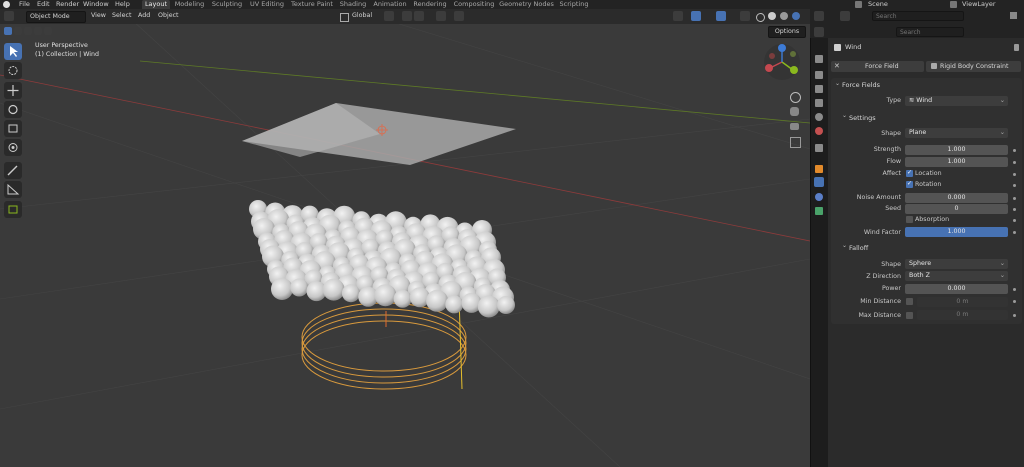  Describe the element at coordinates (932, 219) in the screenshot. I see `absorption-label: Absorption` at that location.